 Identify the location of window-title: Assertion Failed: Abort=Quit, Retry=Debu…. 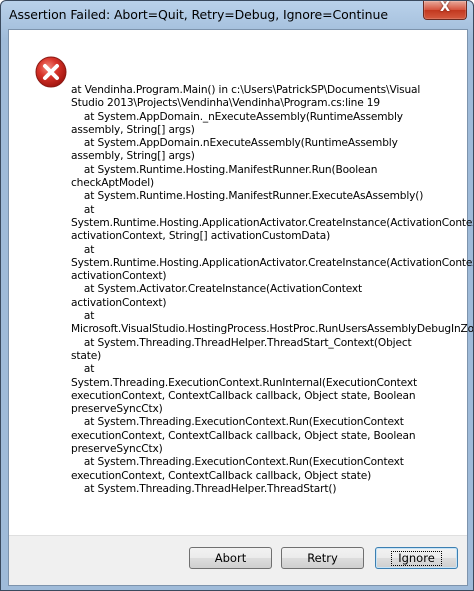
(198, 14).